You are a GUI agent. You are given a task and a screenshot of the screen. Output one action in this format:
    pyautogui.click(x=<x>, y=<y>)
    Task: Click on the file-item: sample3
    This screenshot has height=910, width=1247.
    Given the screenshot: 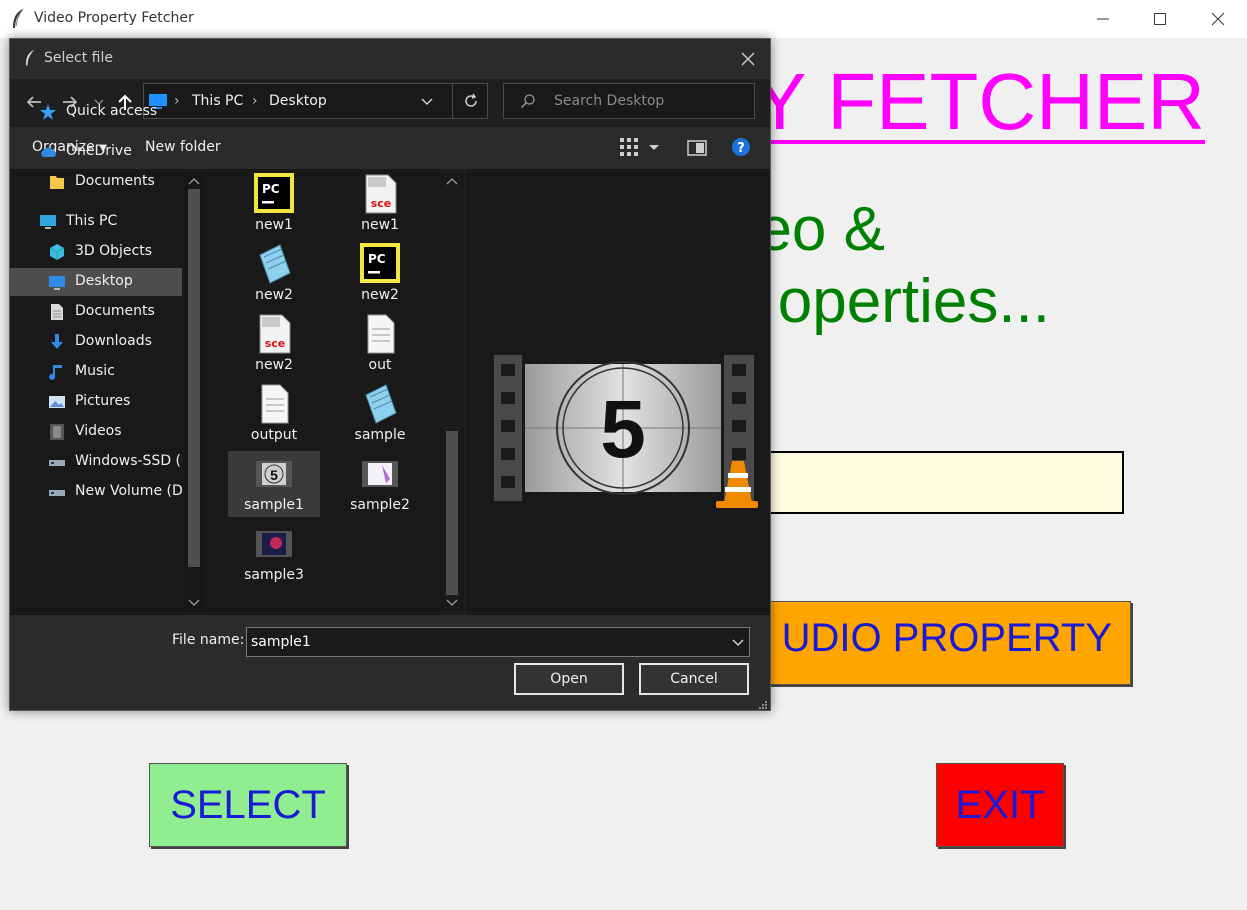 What is the action you would take?
    pyautogui.click(x=274, y=554)
    